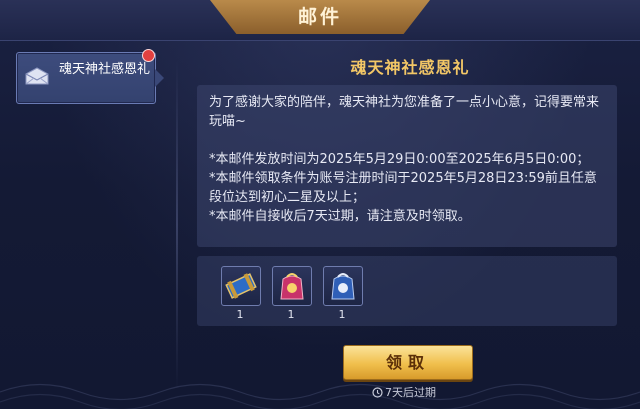 The width and height of the screenshot is (640, 409). Describe the element at coordinates (408, 140) in the screenshot. I see `mail-body-line` at that location.